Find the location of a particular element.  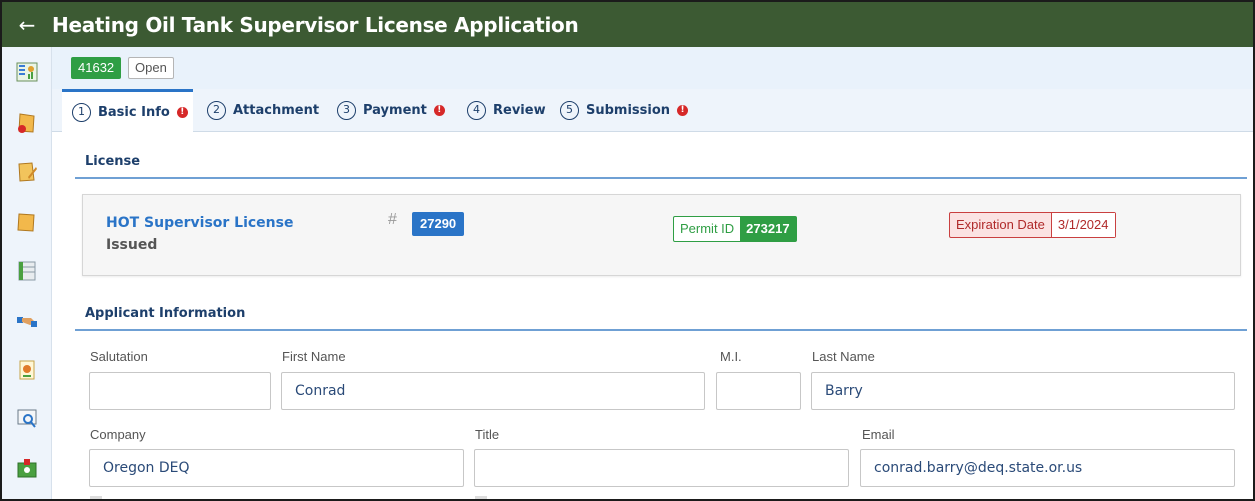

new-application-icon is located at coordinates (27, 123).